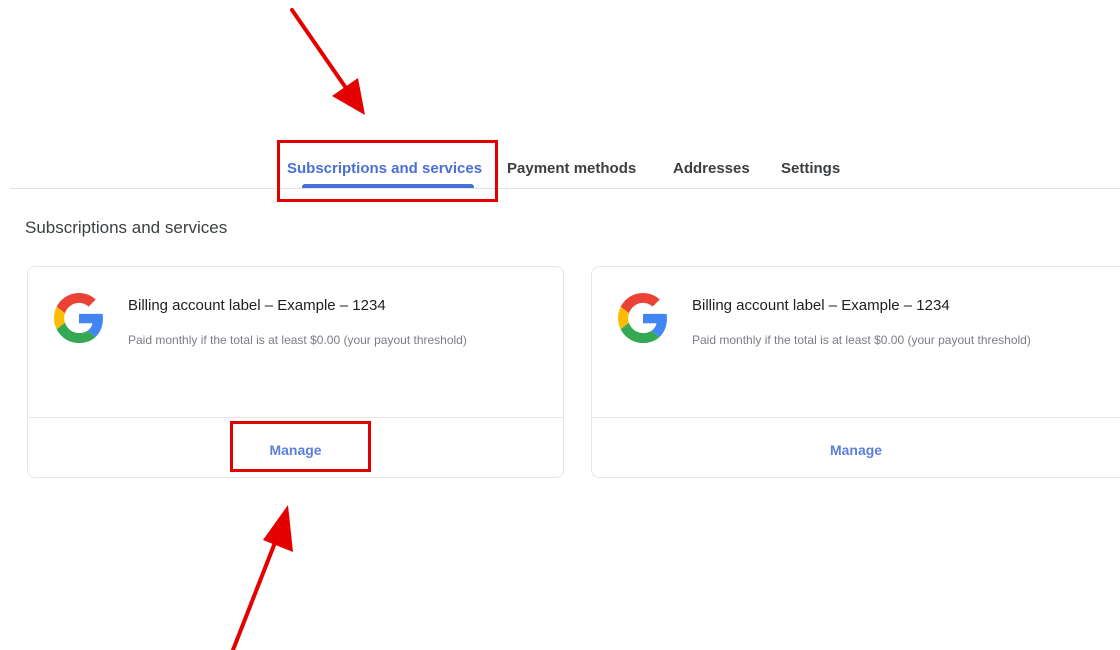 The width and height of the screenshot is (1120, 650). Describe the element at coordinates (327, 61) in the screenshot. I see `annotation-arrow-top` at that location.